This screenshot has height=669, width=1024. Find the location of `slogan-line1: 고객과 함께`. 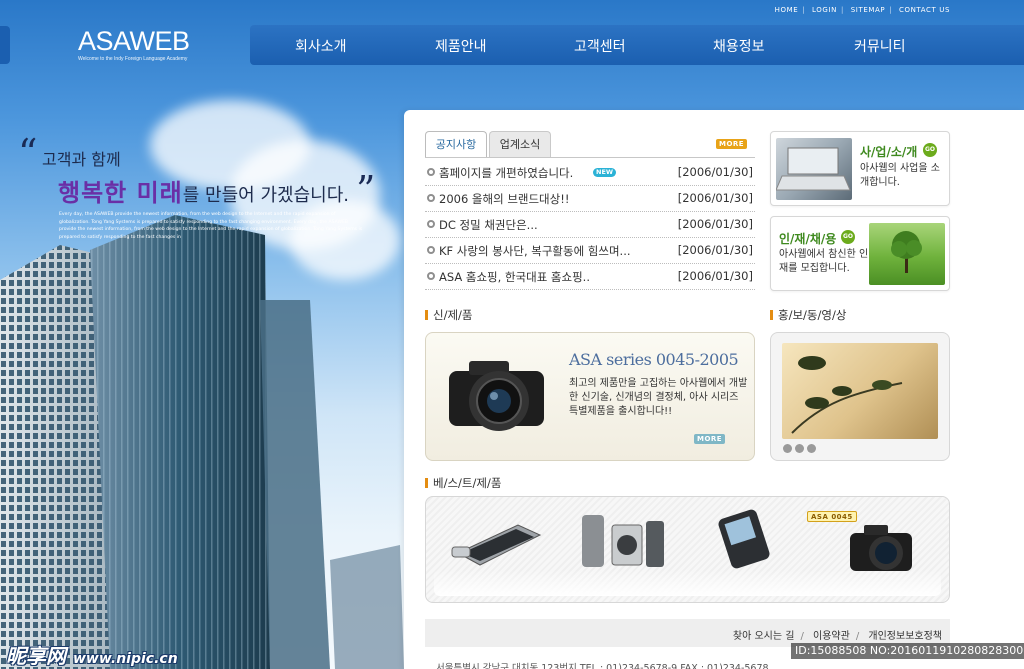

slogan-line1: 고객과 함께 is located at coordinates (81, 159).